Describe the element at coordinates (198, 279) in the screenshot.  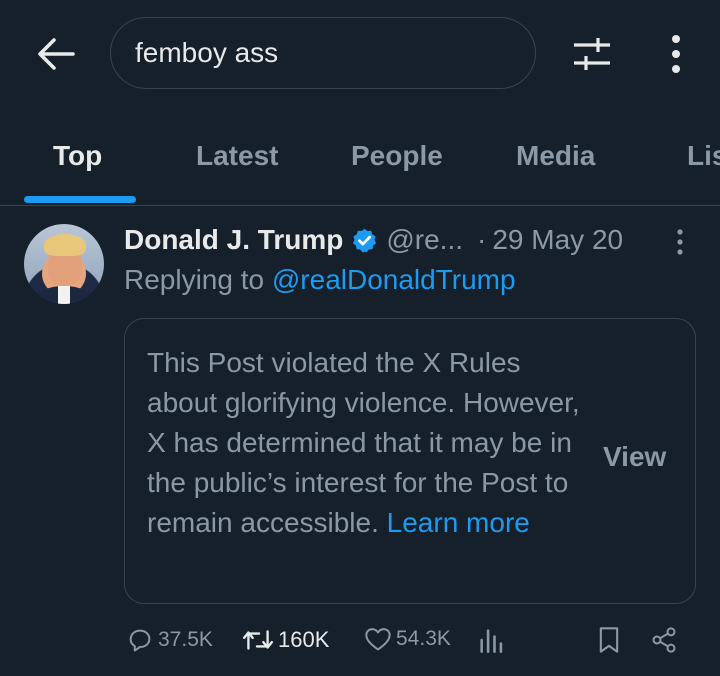
I see `replying-prefix: Replying to` at that location.